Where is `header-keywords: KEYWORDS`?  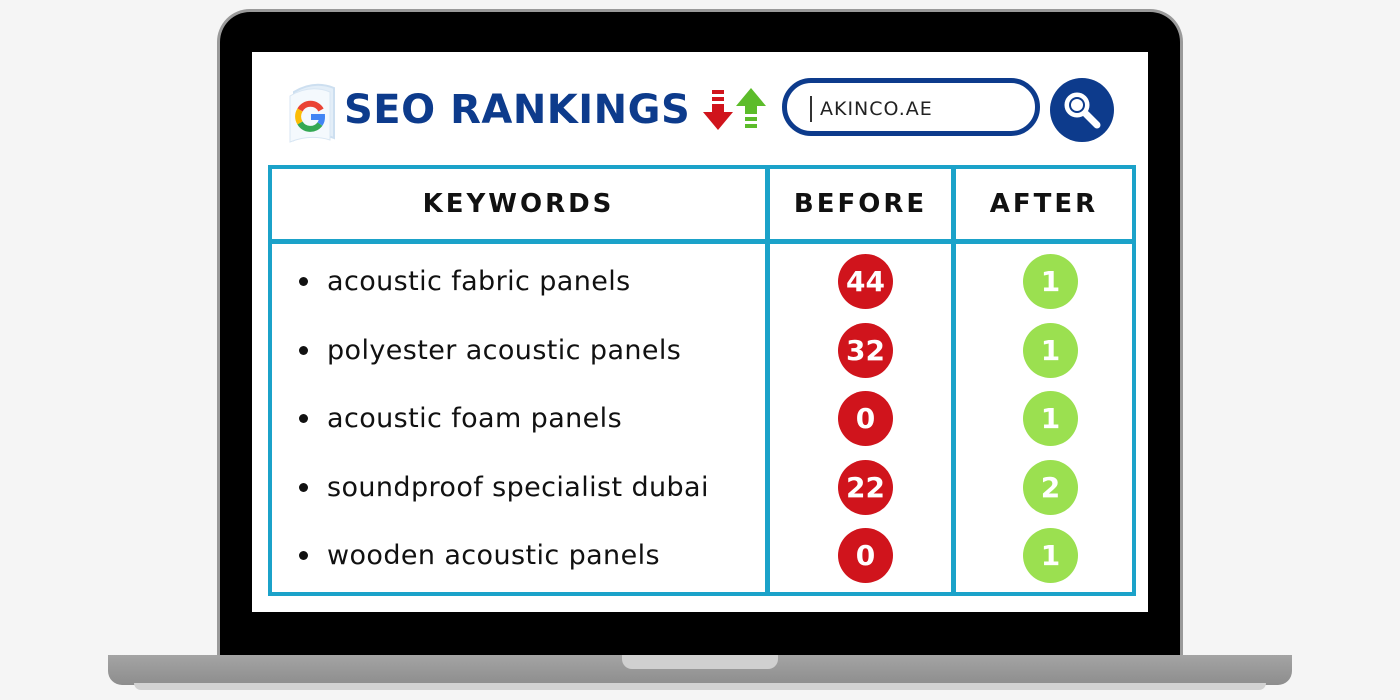 header-keywords: KEYWORDS is located at coordinates (518, 204).